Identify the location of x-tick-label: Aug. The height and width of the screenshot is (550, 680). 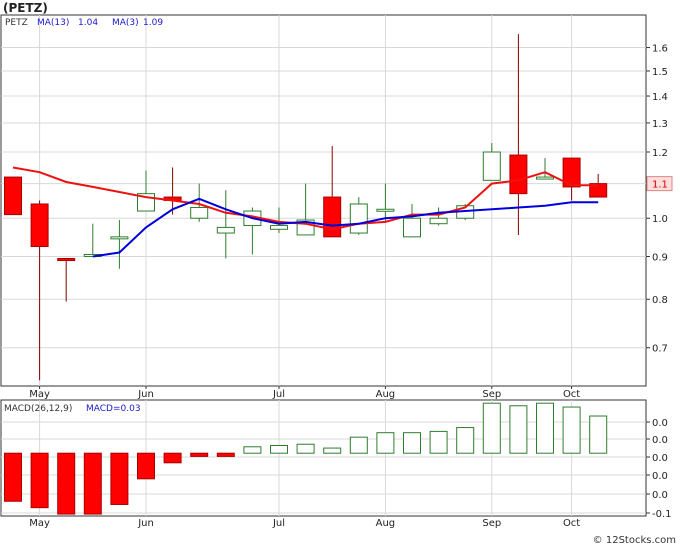
(386, 394).